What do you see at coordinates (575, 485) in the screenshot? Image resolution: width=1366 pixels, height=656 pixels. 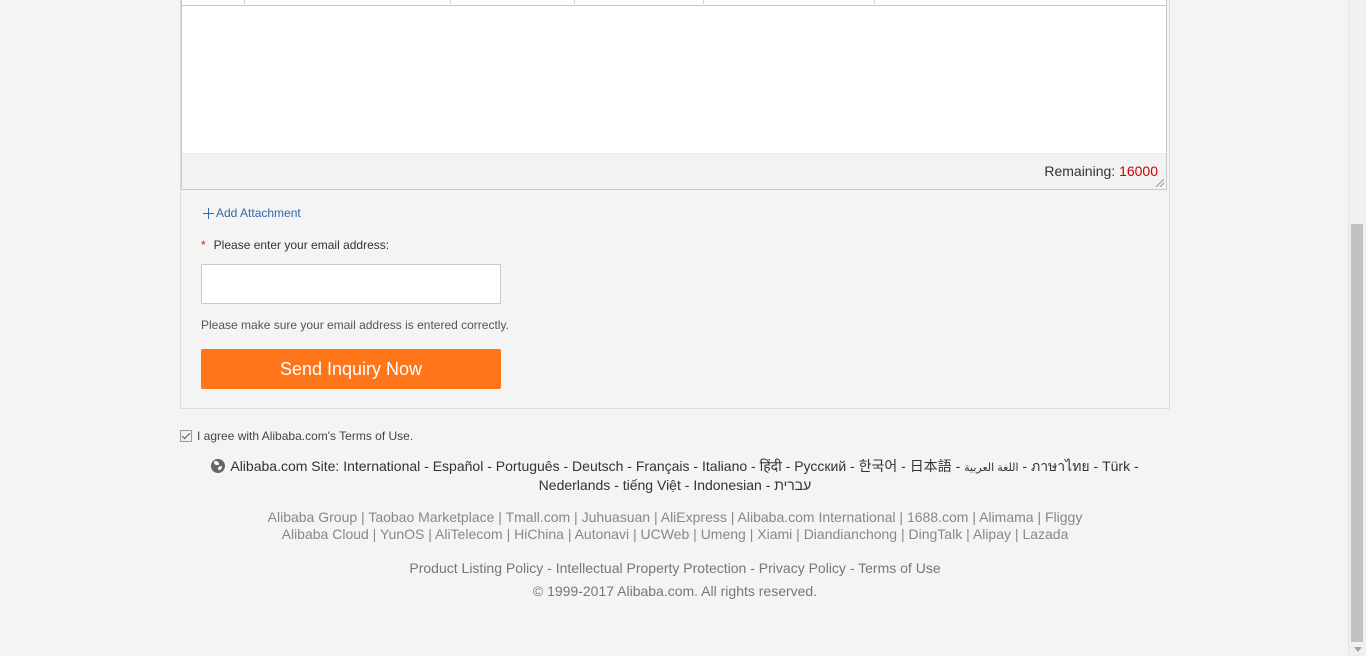 I see `lang-dutch: Nederlands` at bounding box center [575, 485].